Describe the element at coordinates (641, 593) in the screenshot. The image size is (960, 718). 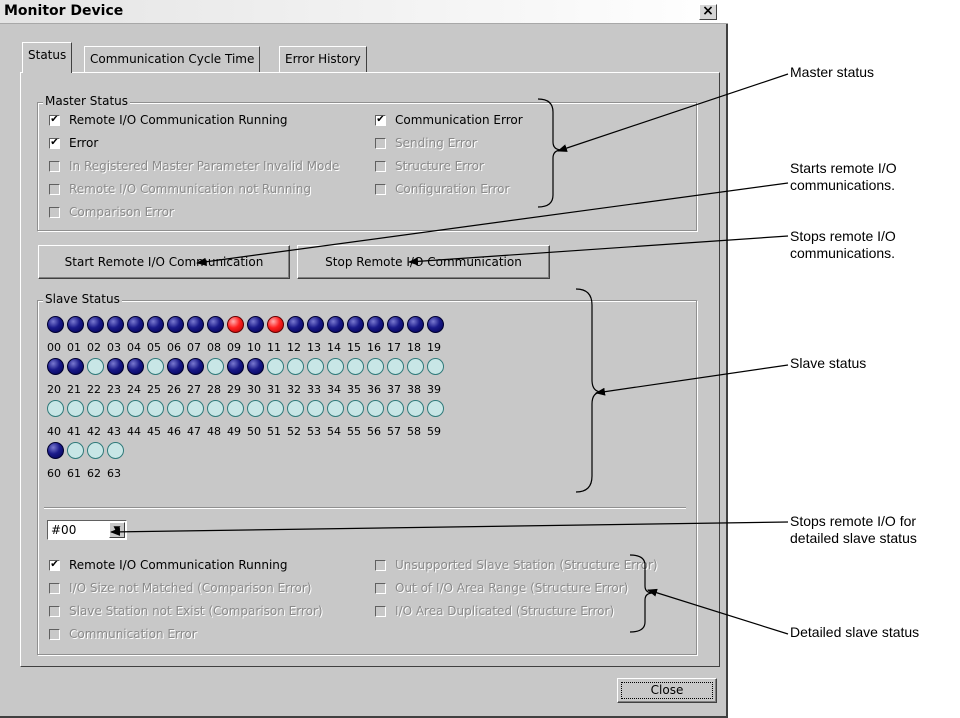
I see `detail-status-brace` at that location.